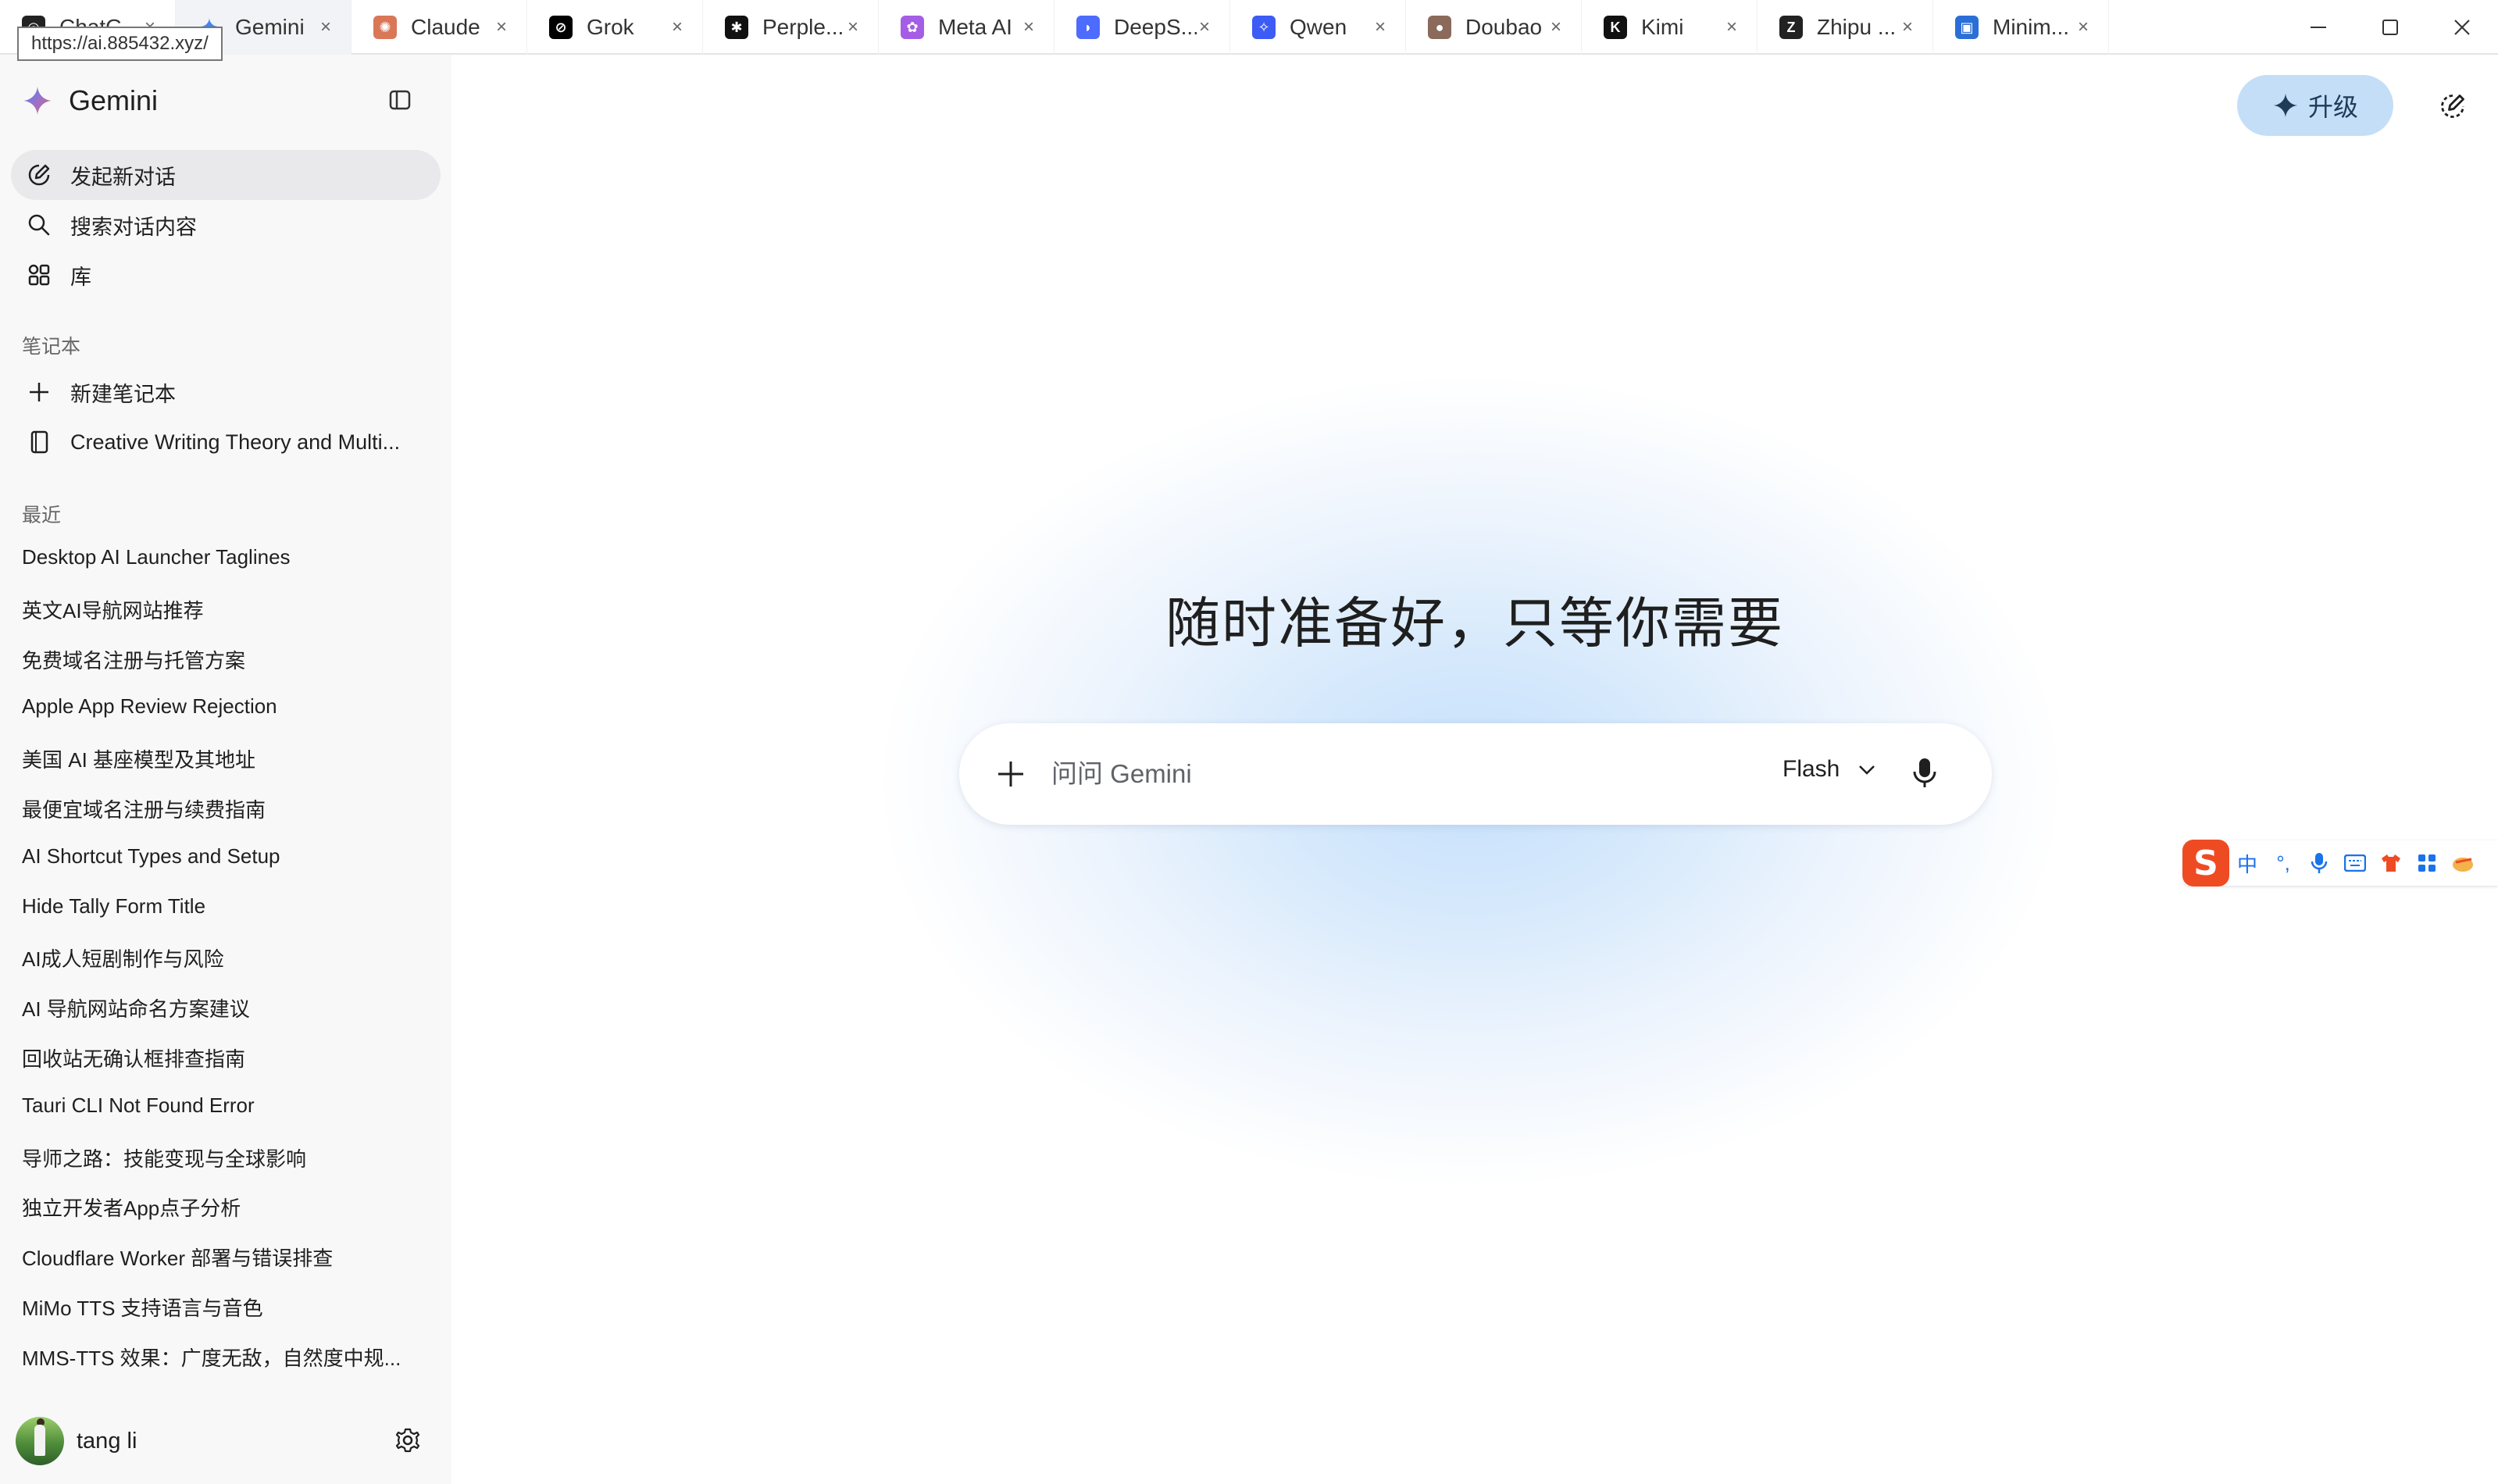 This screenshot has width=2498, height=1484. I want to click on recent-chat-item: Apple App Review Rejection, so click(225, 706).